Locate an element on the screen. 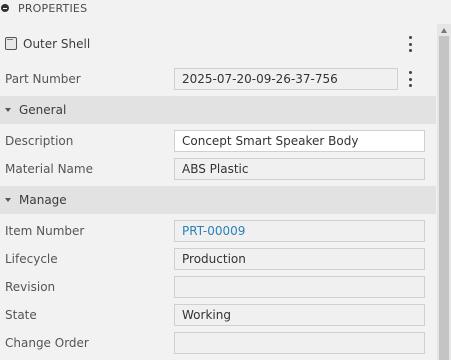 The image size is (451, 360). vertical-scrollbar is located at coordinates (444, 192).